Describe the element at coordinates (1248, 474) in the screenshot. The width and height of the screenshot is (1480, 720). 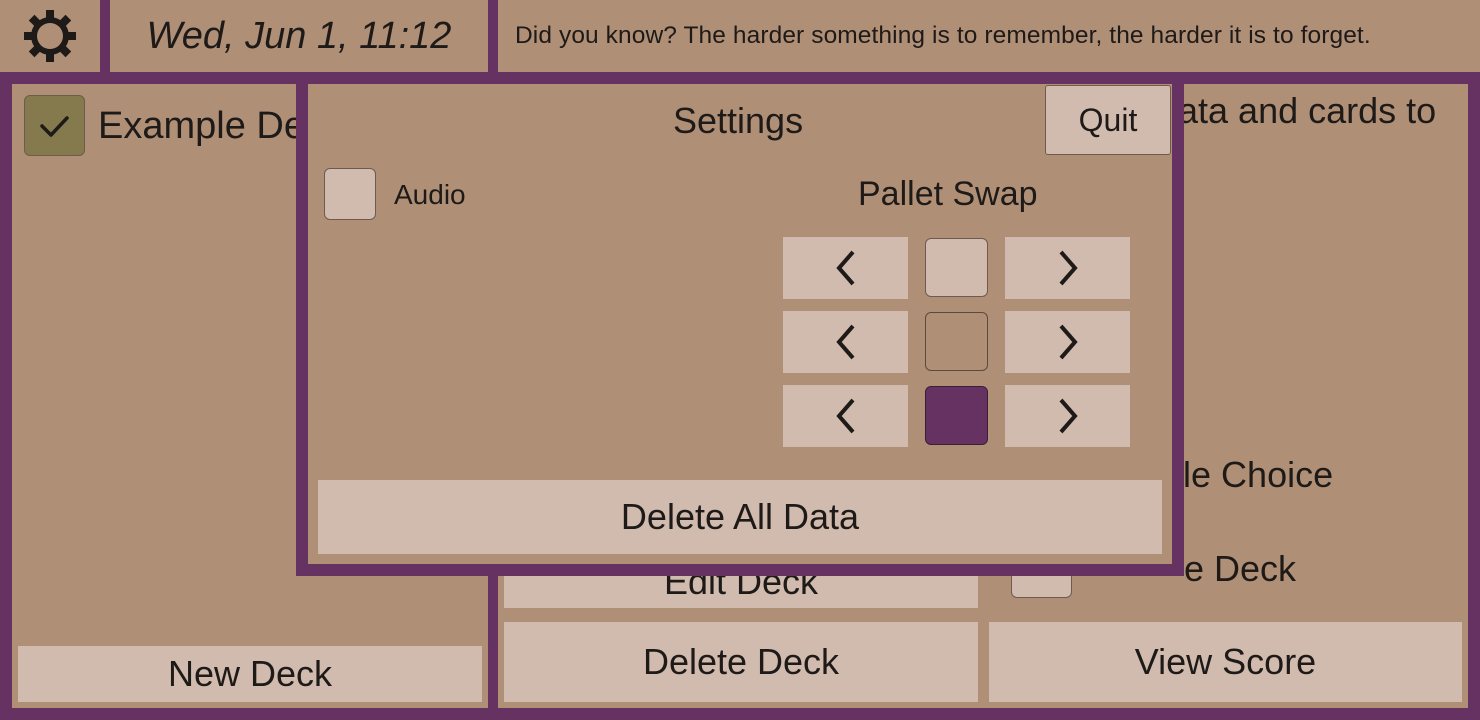
I see `multiple-choice-label: ple Choice` at that location.